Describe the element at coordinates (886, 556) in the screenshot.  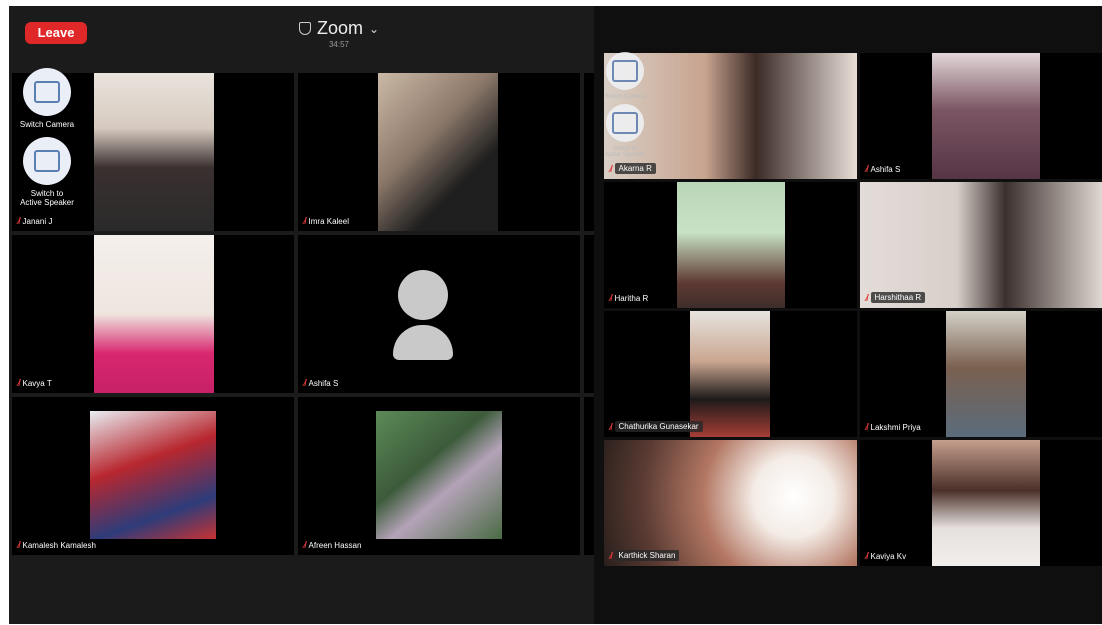
I see `participant-name-tag: ⁄̸ Kaviya Kv` at that location.